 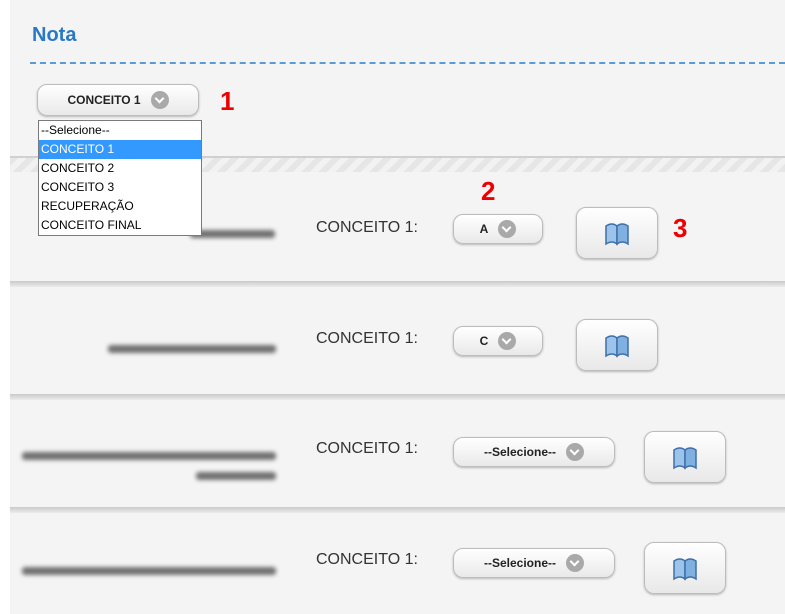 I want to click on concept-select: CONCEITO 1, so click(x=118, y=100).